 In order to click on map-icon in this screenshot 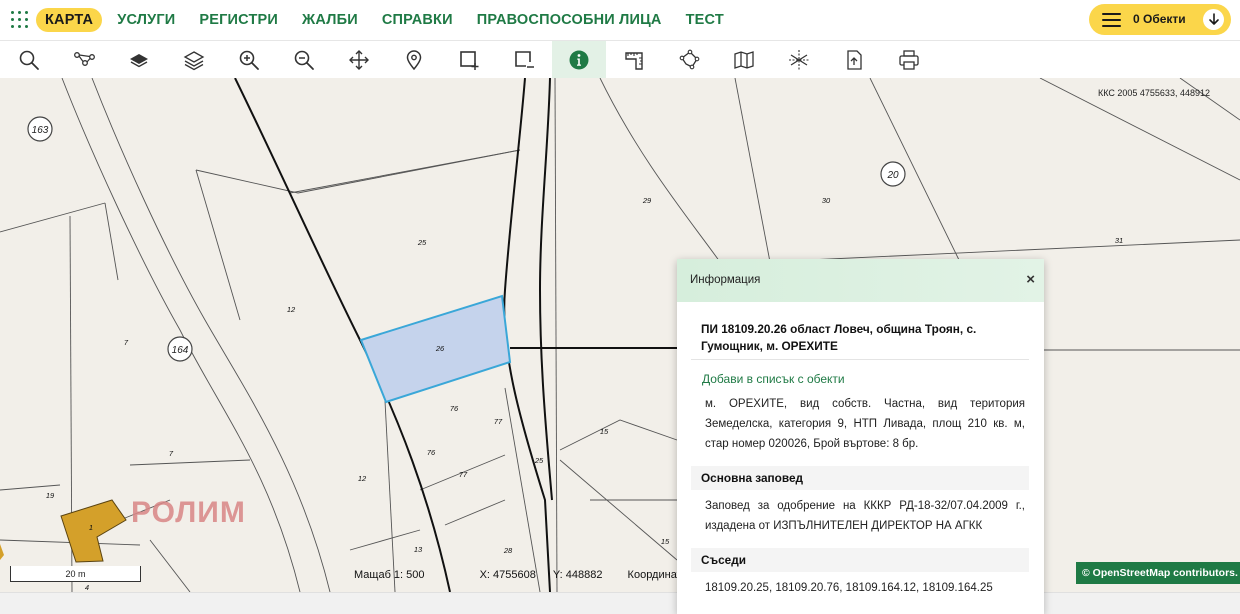, I will do `click(744, 60)`.